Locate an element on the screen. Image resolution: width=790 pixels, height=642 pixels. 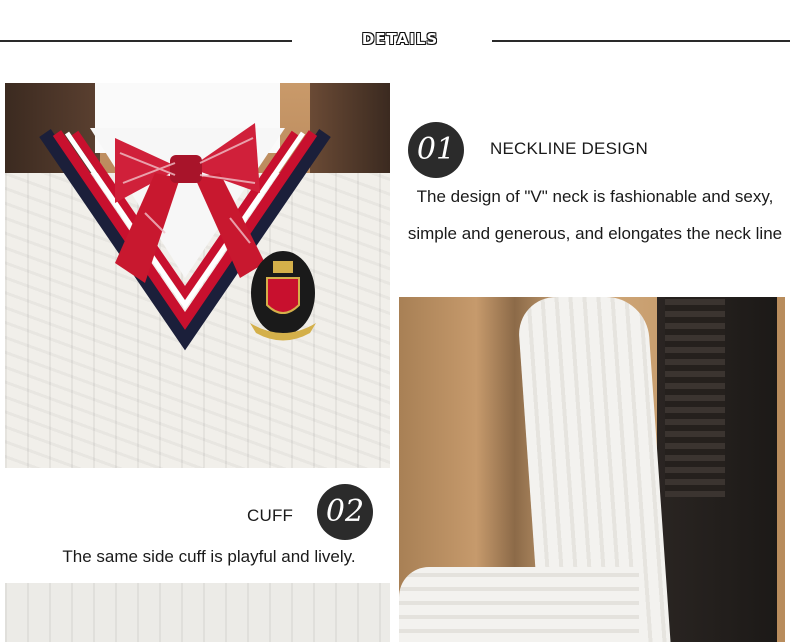
header-rule-left is located at coordinates (146, 41).